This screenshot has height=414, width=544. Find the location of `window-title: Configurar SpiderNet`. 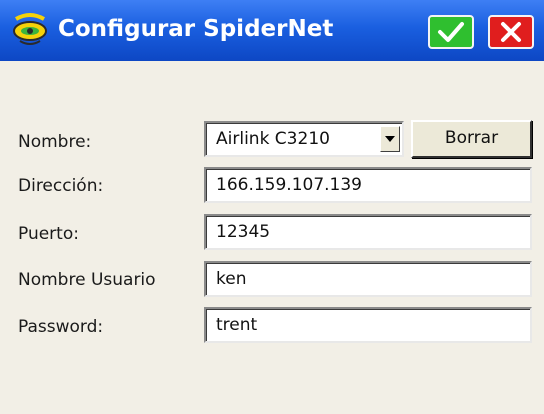

window-title: Configurar SpiderNet is located at coordinates (196, 29).